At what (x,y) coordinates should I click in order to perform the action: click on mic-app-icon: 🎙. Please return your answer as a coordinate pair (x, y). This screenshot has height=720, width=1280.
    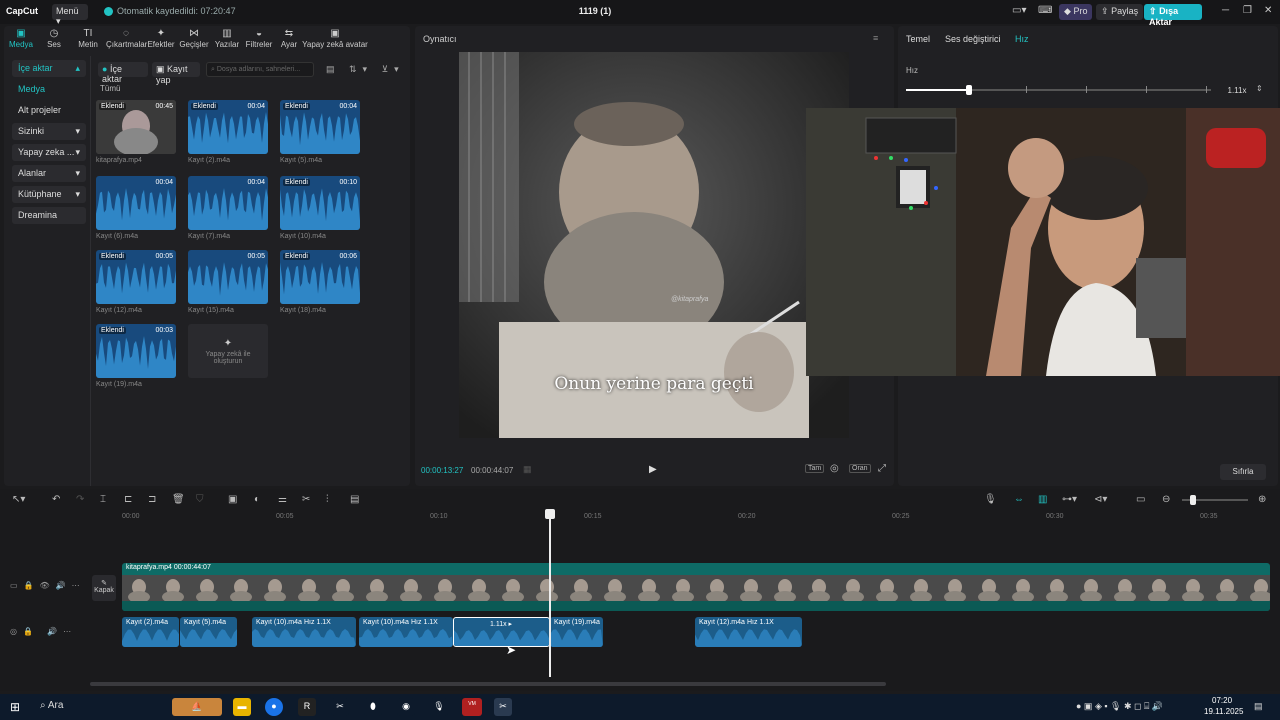
    Looking at the image, I should click on (439, 707).